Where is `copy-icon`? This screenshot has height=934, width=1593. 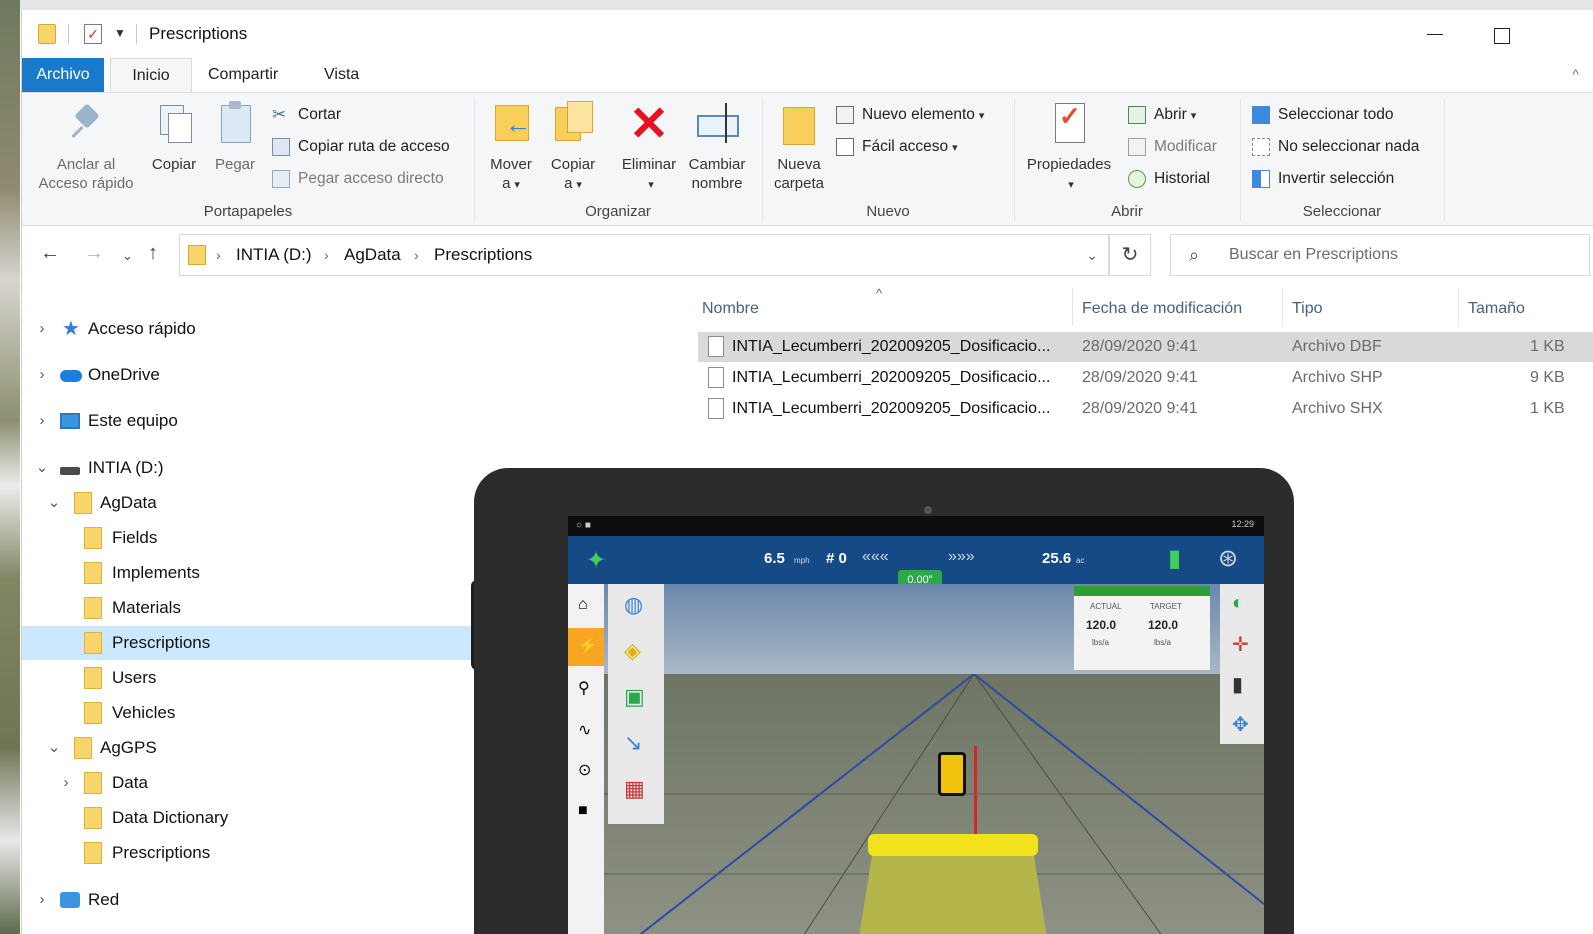 copy-icon is located at coordinates (174, 125).